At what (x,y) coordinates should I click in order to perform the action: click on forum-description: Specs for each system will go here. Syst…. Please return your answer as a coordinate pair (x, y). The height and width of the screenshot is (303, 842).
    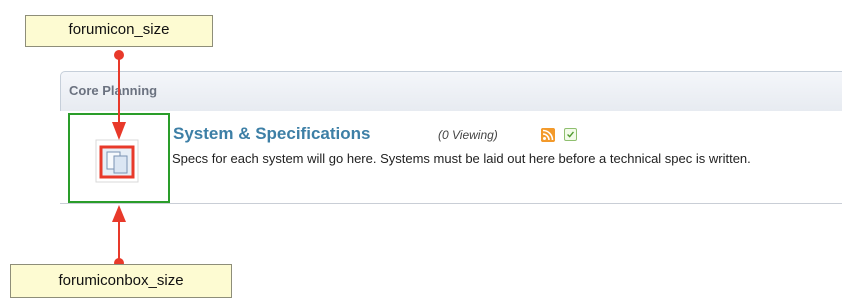
    Looking at the image, I should click on (461, 158).